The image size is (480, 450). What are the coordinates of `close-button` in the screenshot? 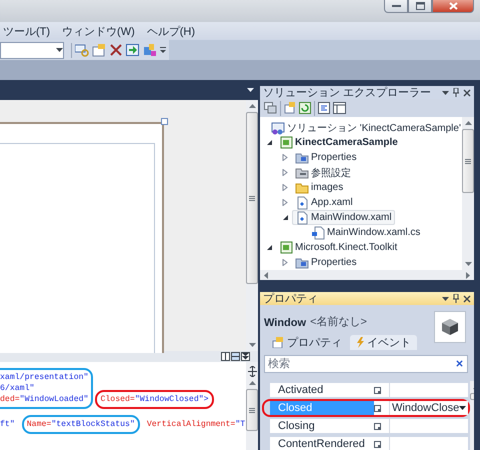 It's located at (453, 6).